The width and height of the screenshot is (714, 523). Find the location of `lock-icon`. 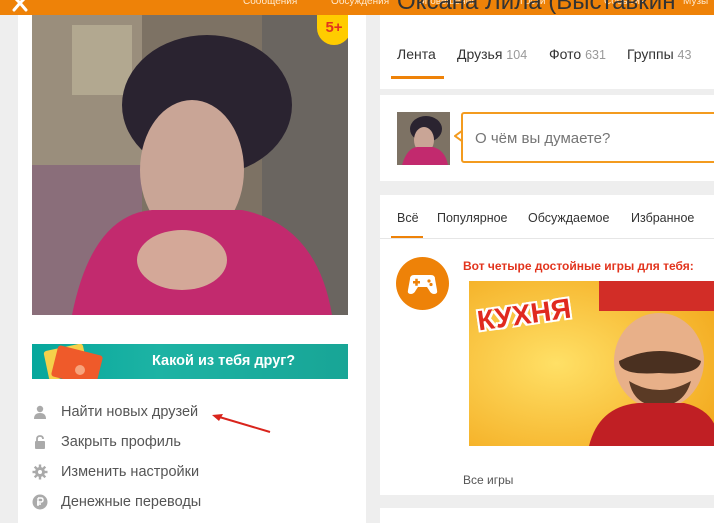

lock-icon is located at coordinates (40, 442).